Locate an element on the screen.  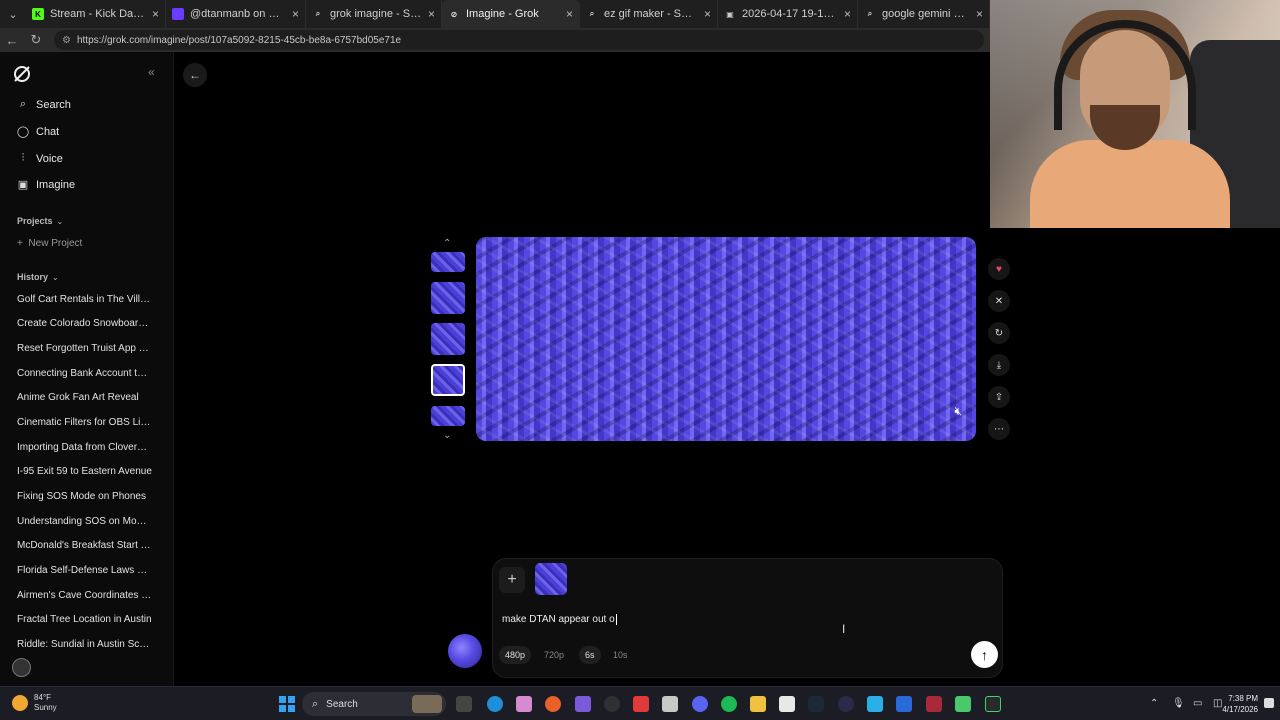
file-explorer-icon is located at coordinates (758, 704).